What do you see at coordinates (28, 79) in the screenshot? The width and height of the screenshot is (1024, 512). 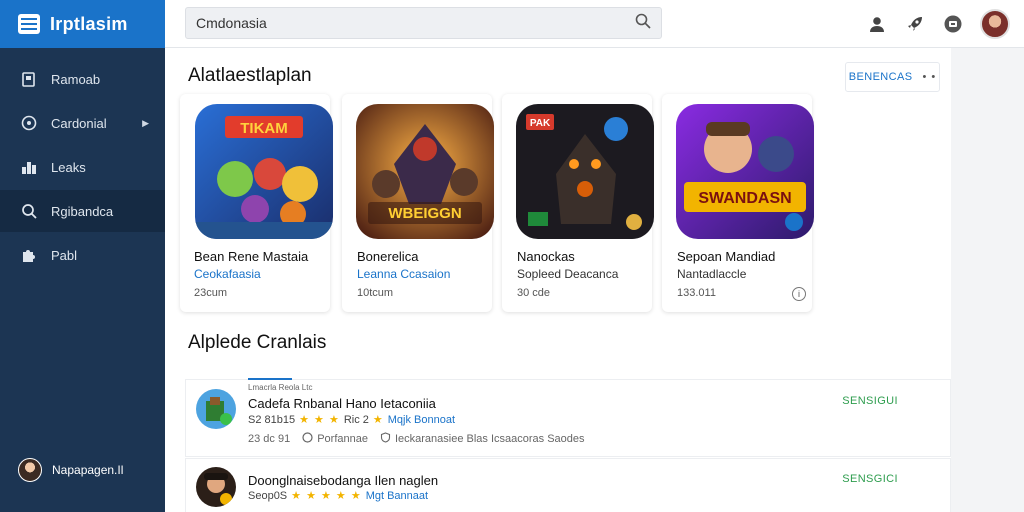 I see `book-icon` at bounding box center [28, 79].